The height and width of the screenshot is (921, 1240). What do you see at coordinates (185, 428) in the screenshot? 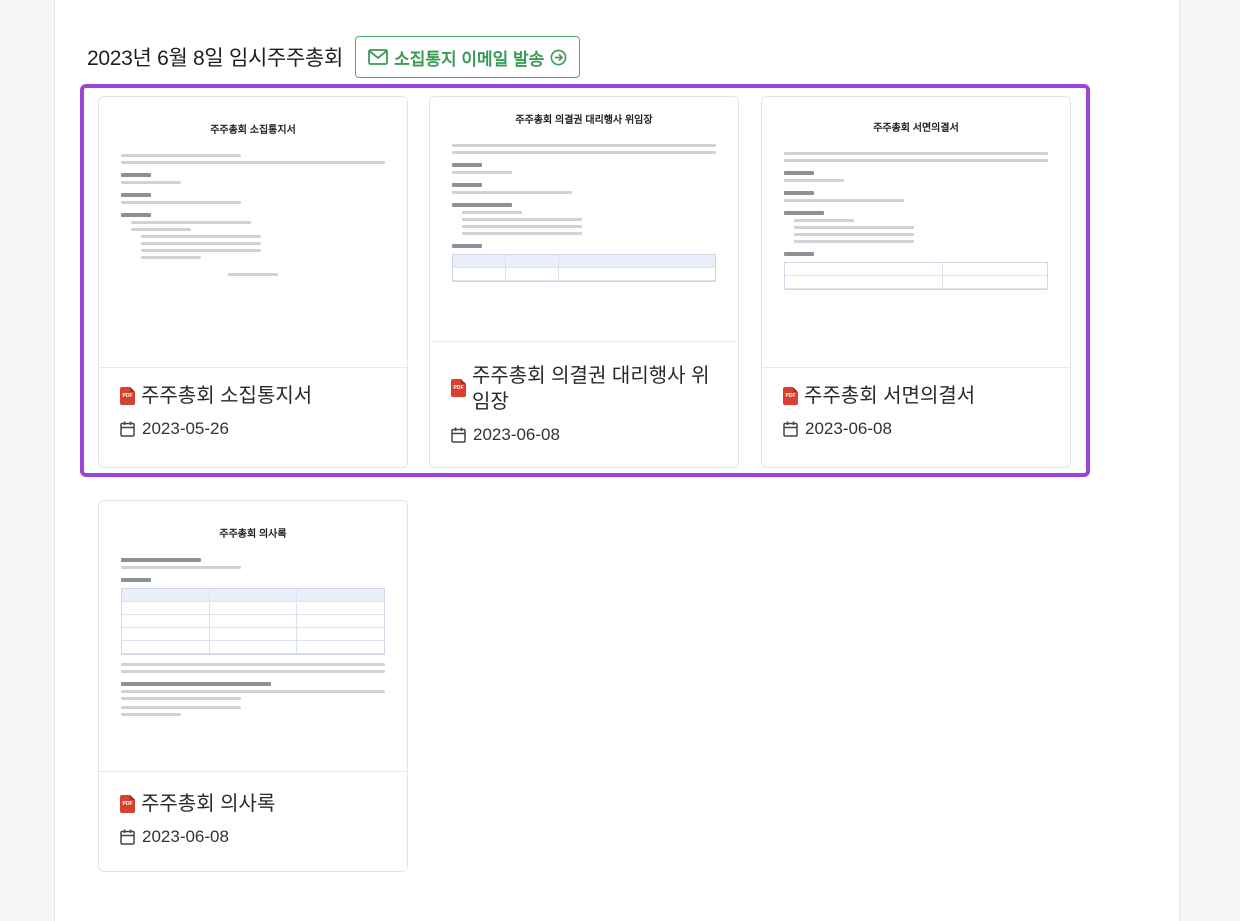
I see `document-date: 2023-05-26` at bounding box center [185, 428].